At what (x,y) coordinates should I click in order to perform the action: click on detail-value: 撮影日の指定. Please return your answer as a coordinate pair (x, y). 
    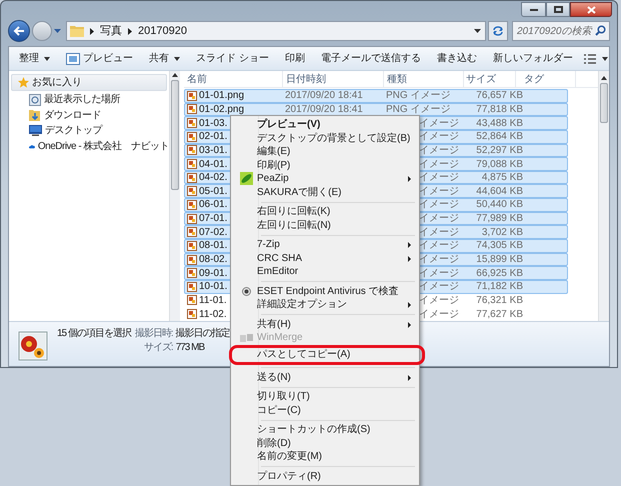
    Looking at the image, I should click on (203, 334).